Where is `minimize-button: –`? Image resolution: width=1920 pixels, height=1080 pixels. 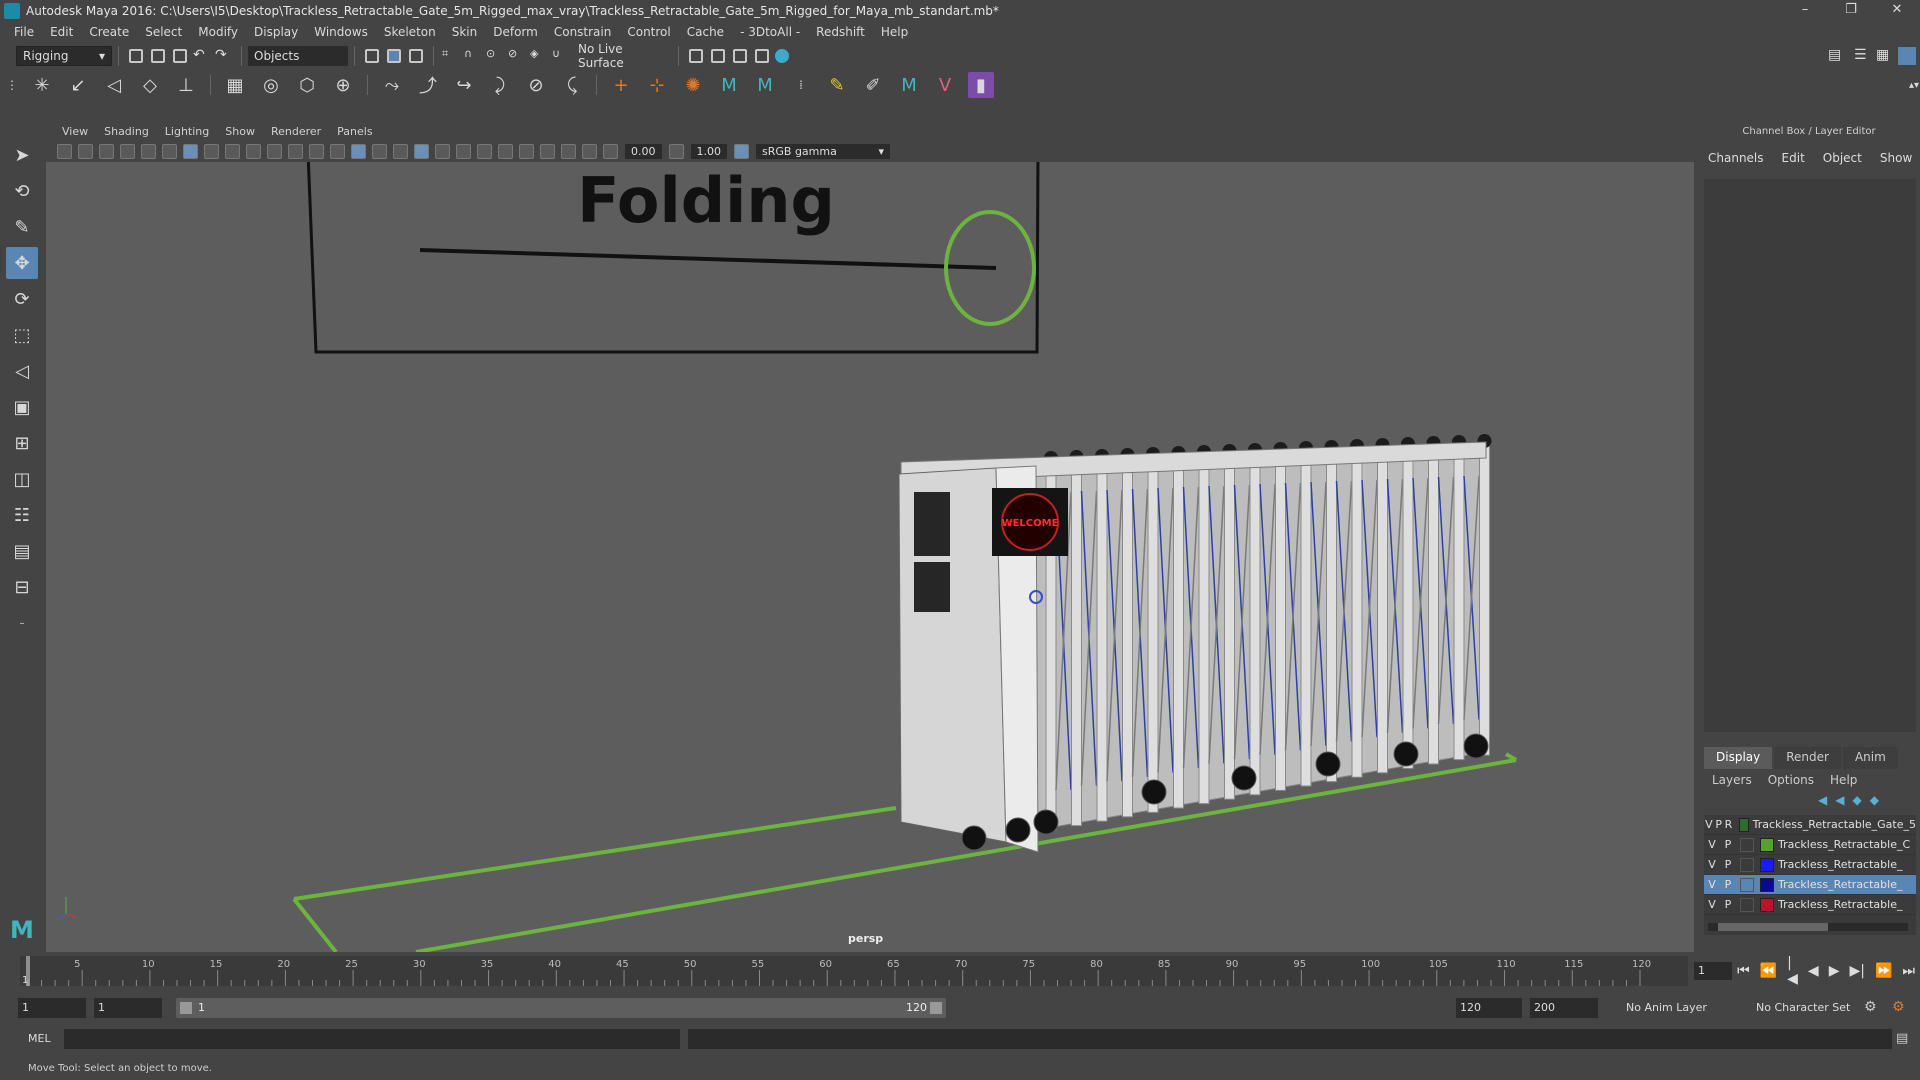
minimize-button: – is located at coordinates (1805, 11).